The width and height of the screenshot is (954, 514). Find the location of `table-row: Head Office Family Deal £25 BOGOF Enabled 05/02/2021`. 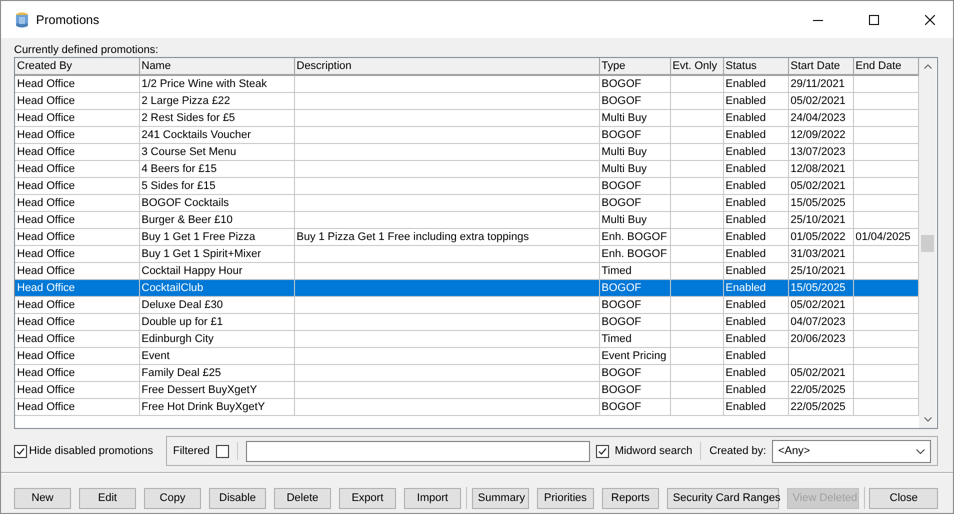

table-row: Head Office Family Deal £25 BOGOF Enabled 05/02/2021 is located at coordinates (466, 373).